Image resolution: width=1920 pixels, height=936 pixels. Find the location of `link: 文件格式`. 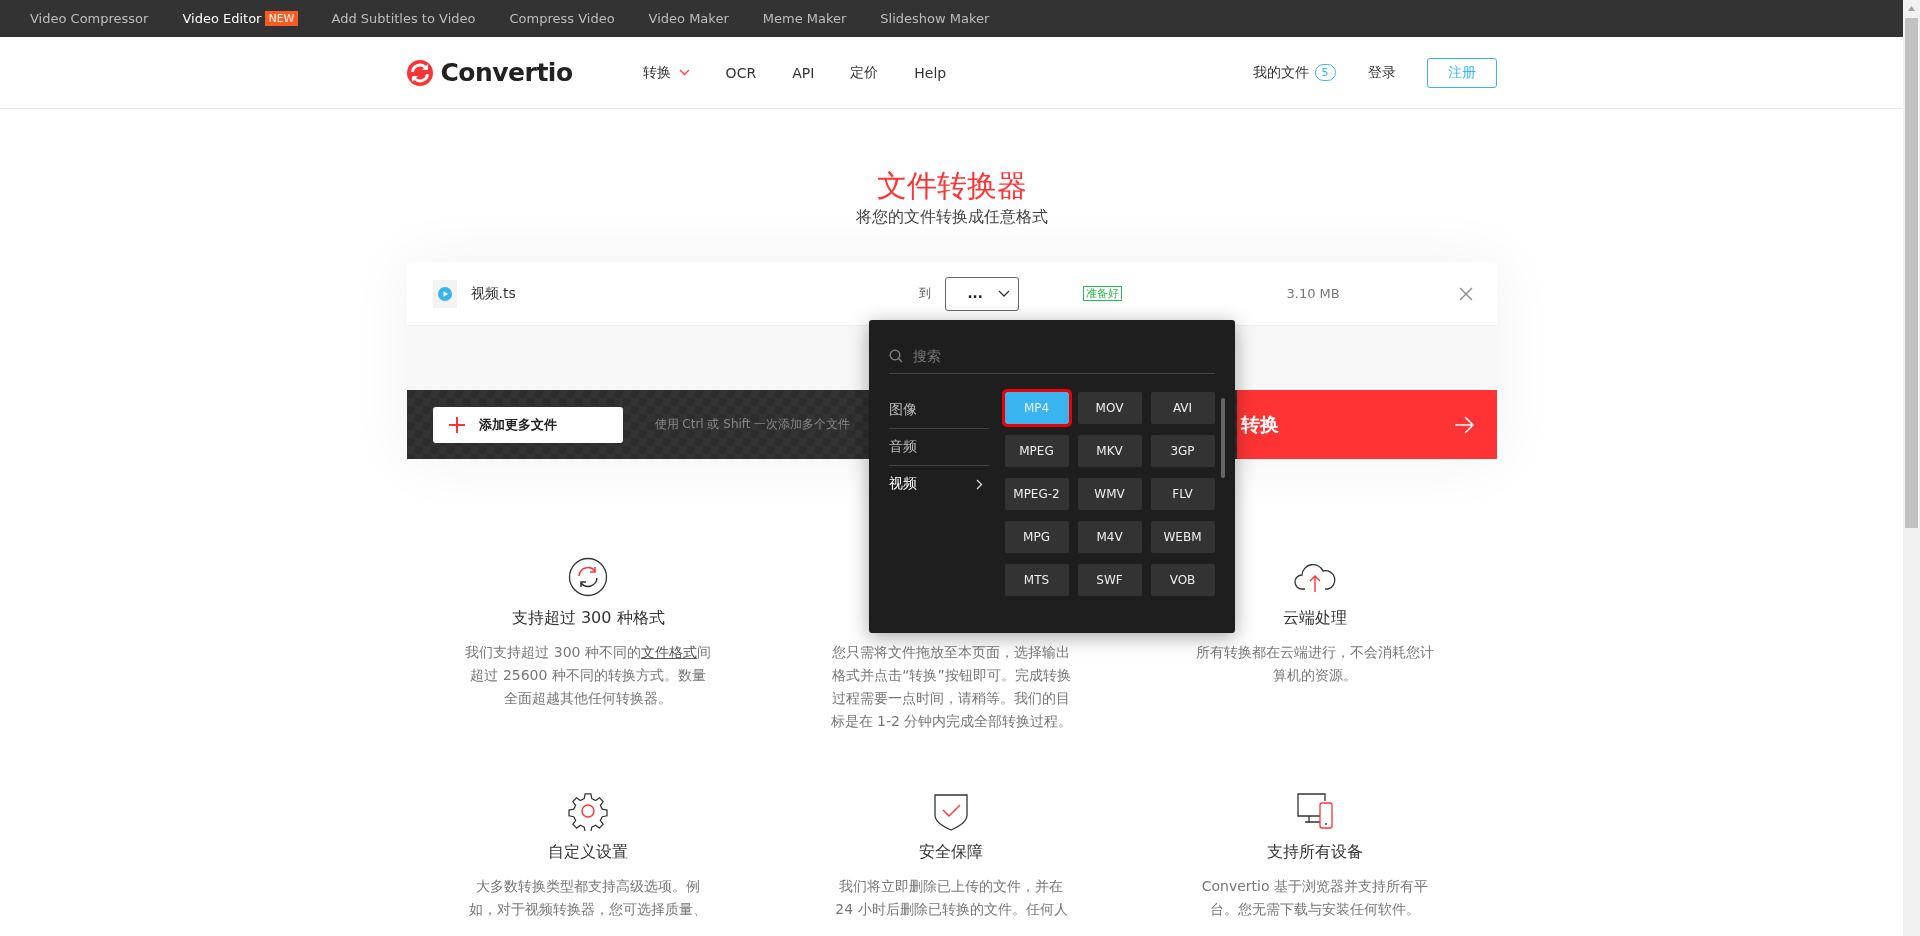

link: 文件格式 is located at coordinates (668, 652).